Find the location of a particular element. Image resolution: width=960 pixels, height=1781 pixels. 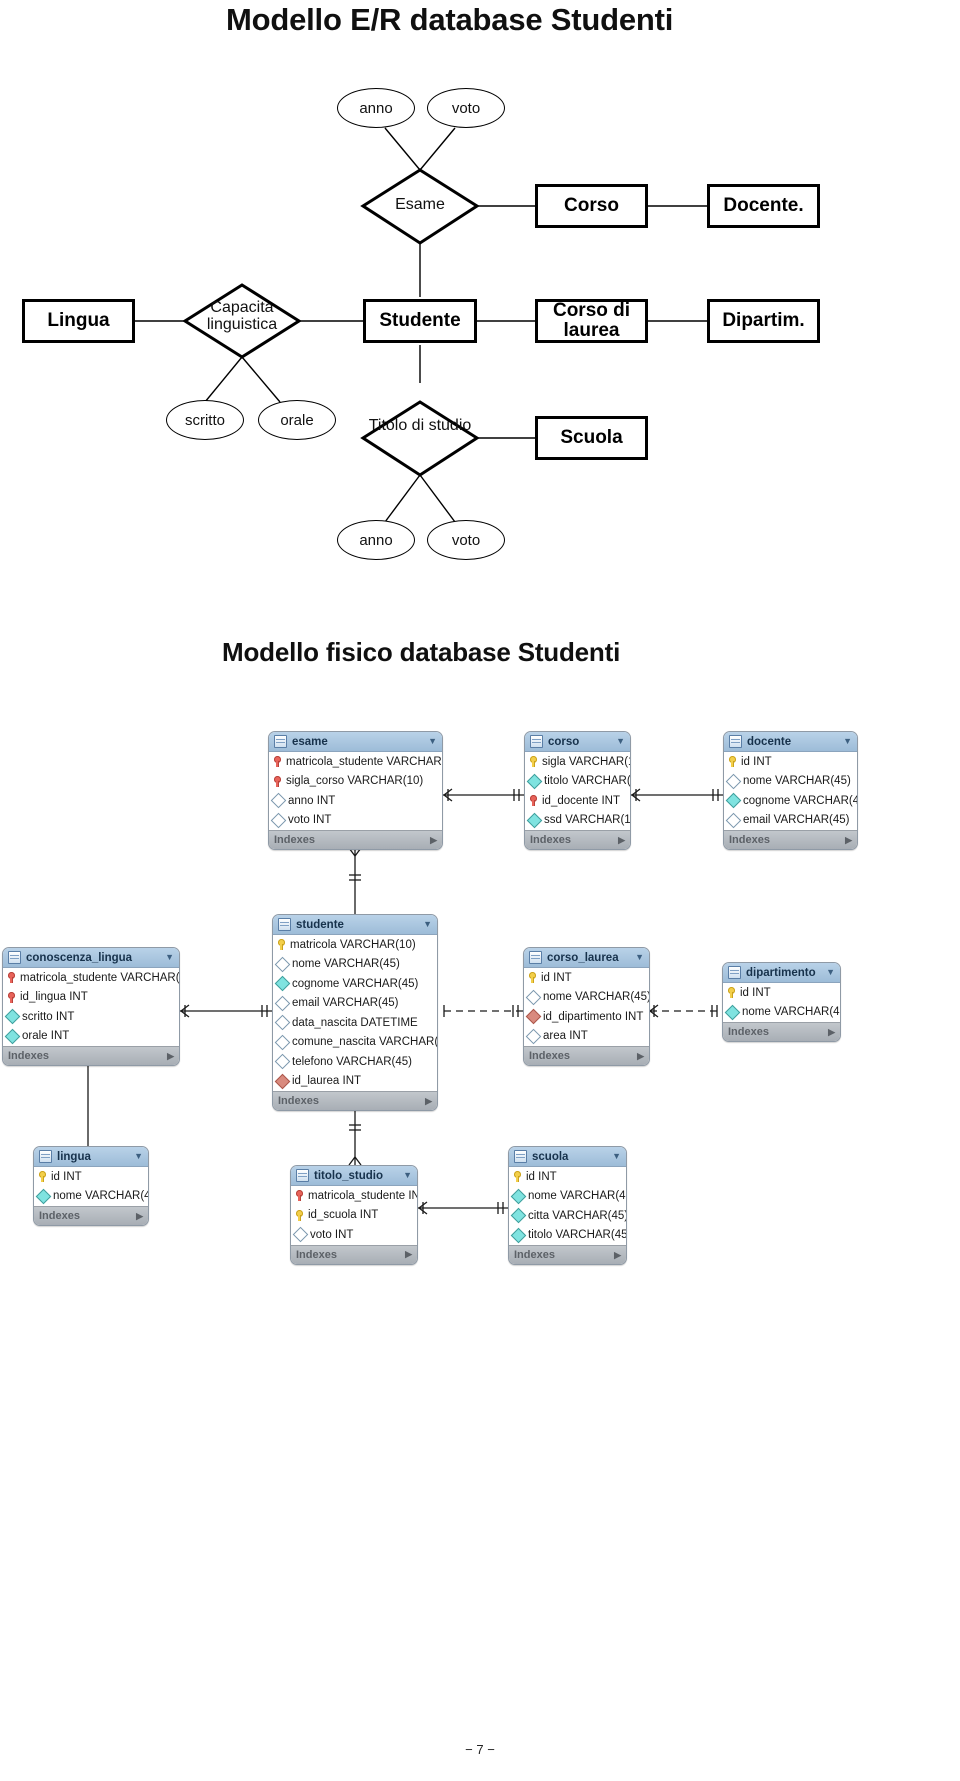

table-column: scritto INT is located at coordinates (91, 1017).